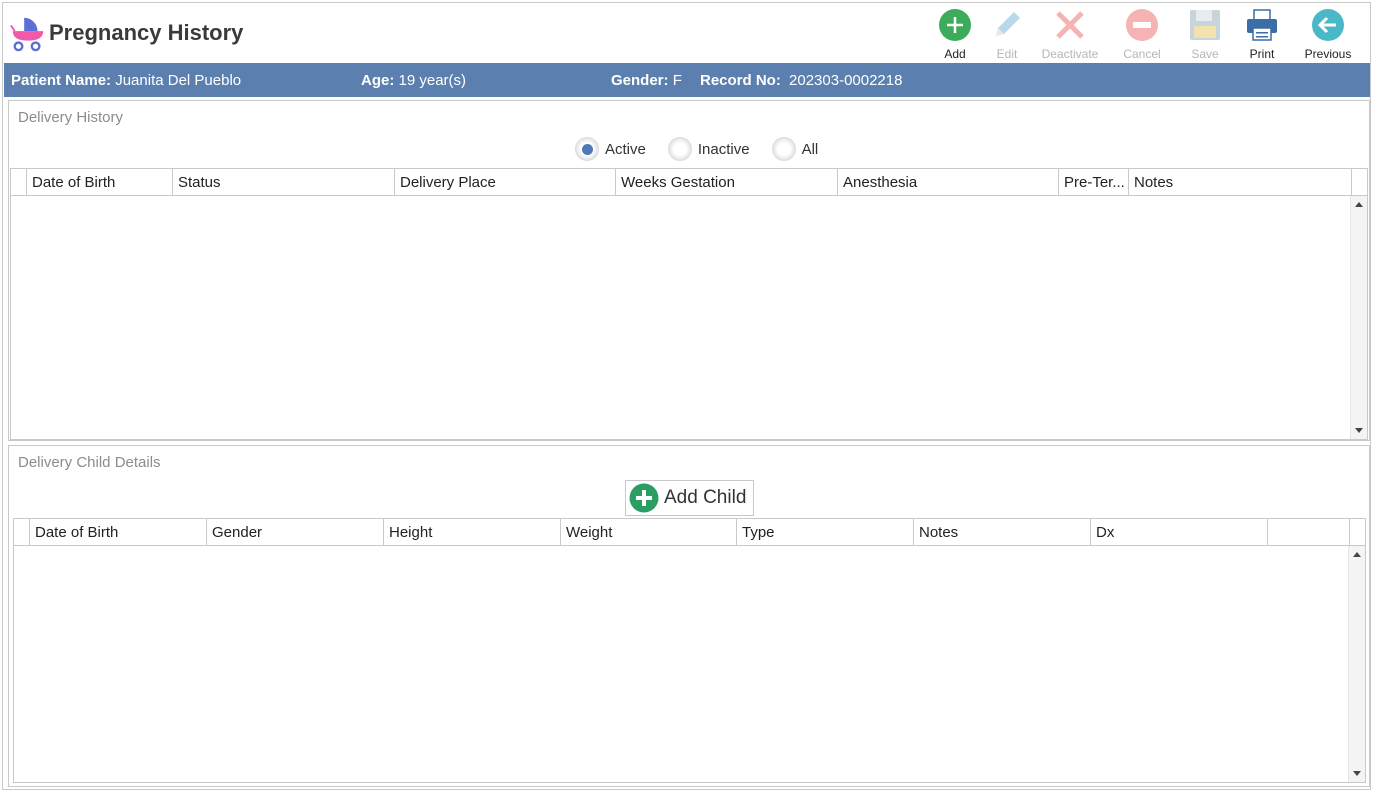 This screenshot has height=792, width=1373. I want to click on x-icon, so click(1070, 25).